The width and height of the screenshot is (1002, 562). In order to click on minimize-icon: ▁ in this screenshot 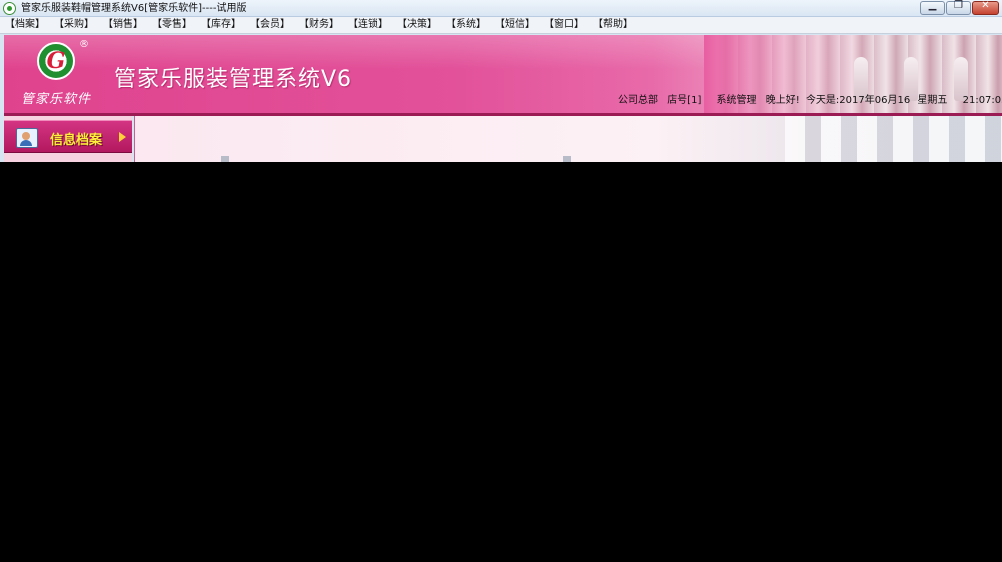, I will do `click(932, 5)`.